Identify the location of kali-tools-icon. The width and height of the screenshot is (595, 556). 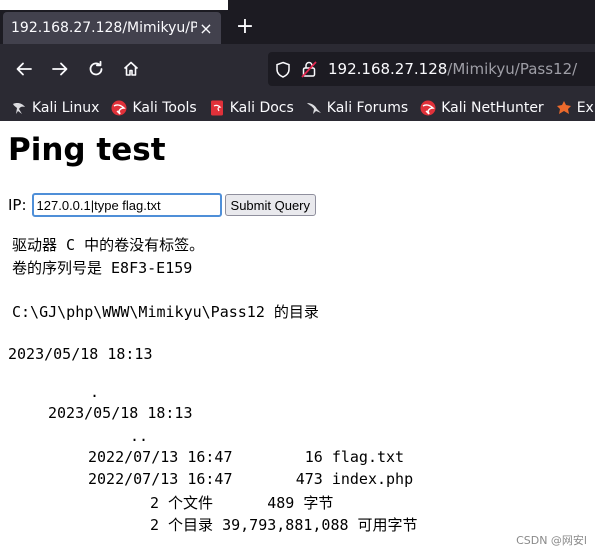
(119, 108).